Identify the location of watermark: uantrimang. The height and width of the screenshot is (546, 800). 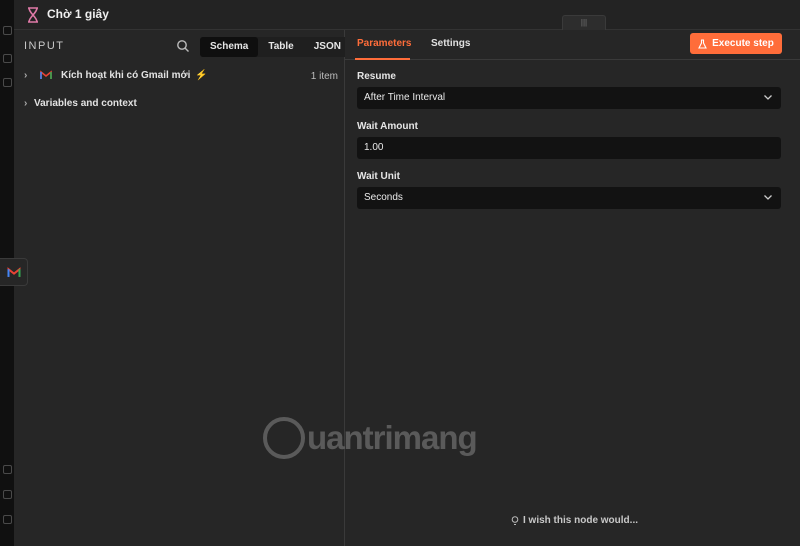
(370, 438).